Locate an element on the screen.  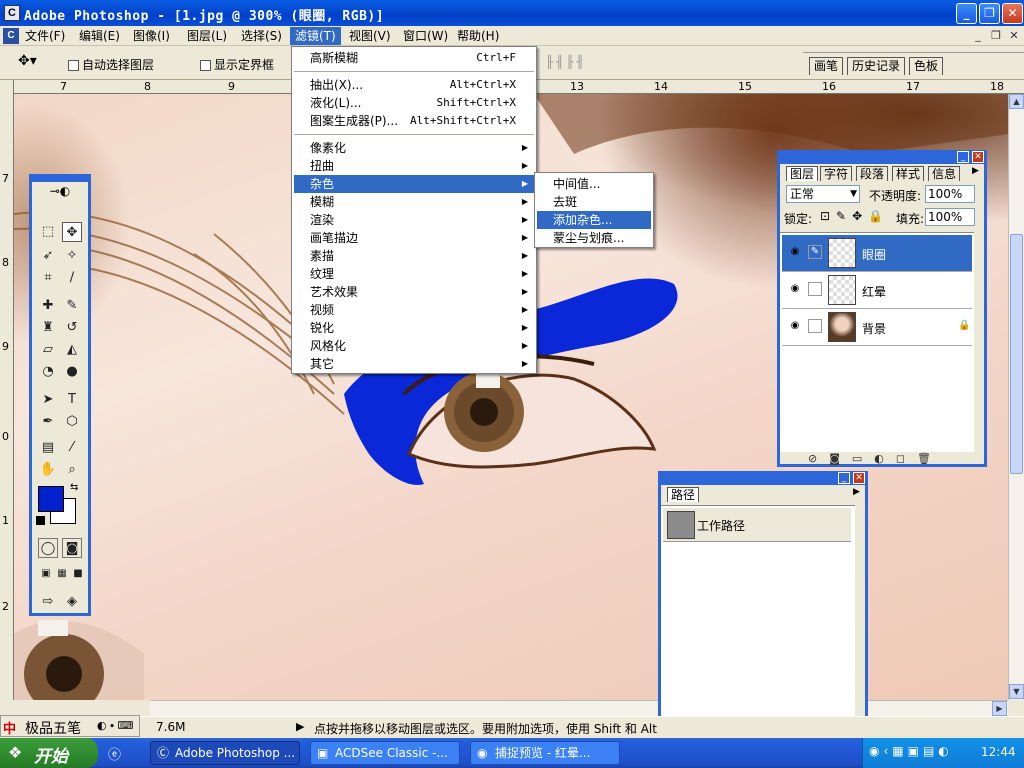
filter-menu-item: 其它 ▶ is located at coordinates (414, 364).